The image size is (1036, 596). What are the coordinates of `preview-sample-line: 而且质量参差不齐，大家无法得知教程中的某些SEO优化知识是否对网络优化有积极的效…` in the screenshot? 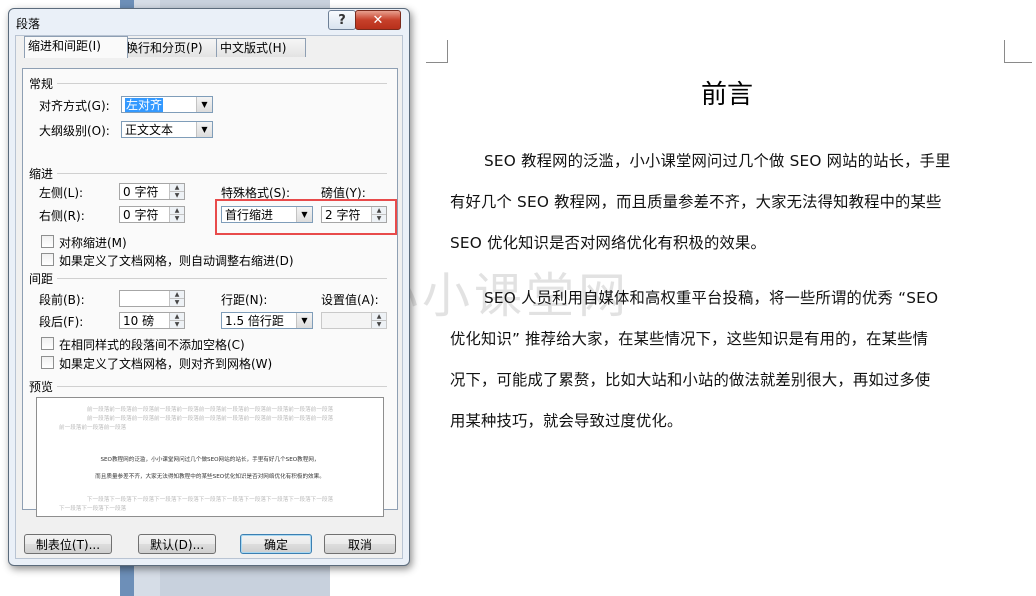 It's located at (210, 477).